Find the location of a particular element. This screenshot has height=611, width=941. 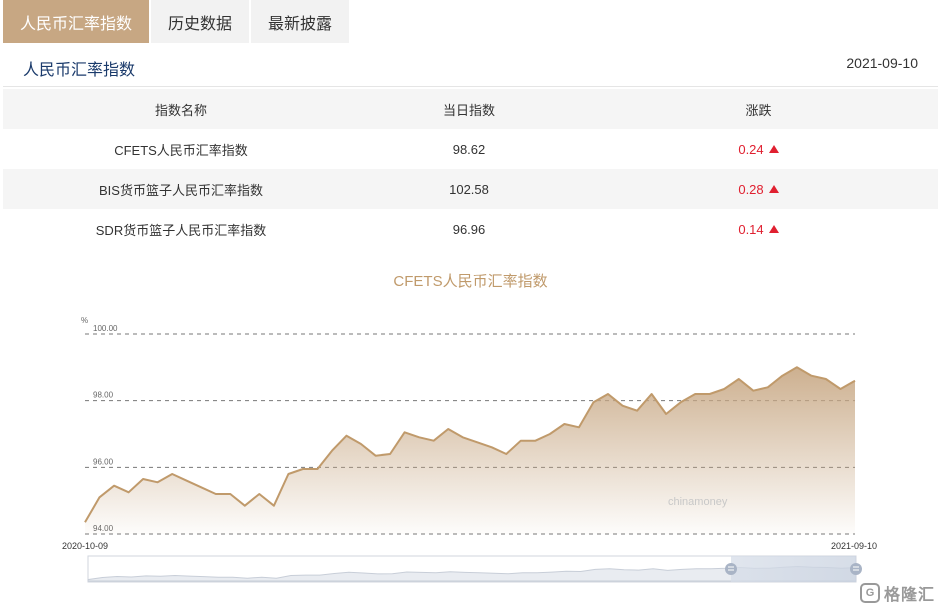

tab-rmb-index: 人民币汇率指数 is located at coordinates (76, 21).